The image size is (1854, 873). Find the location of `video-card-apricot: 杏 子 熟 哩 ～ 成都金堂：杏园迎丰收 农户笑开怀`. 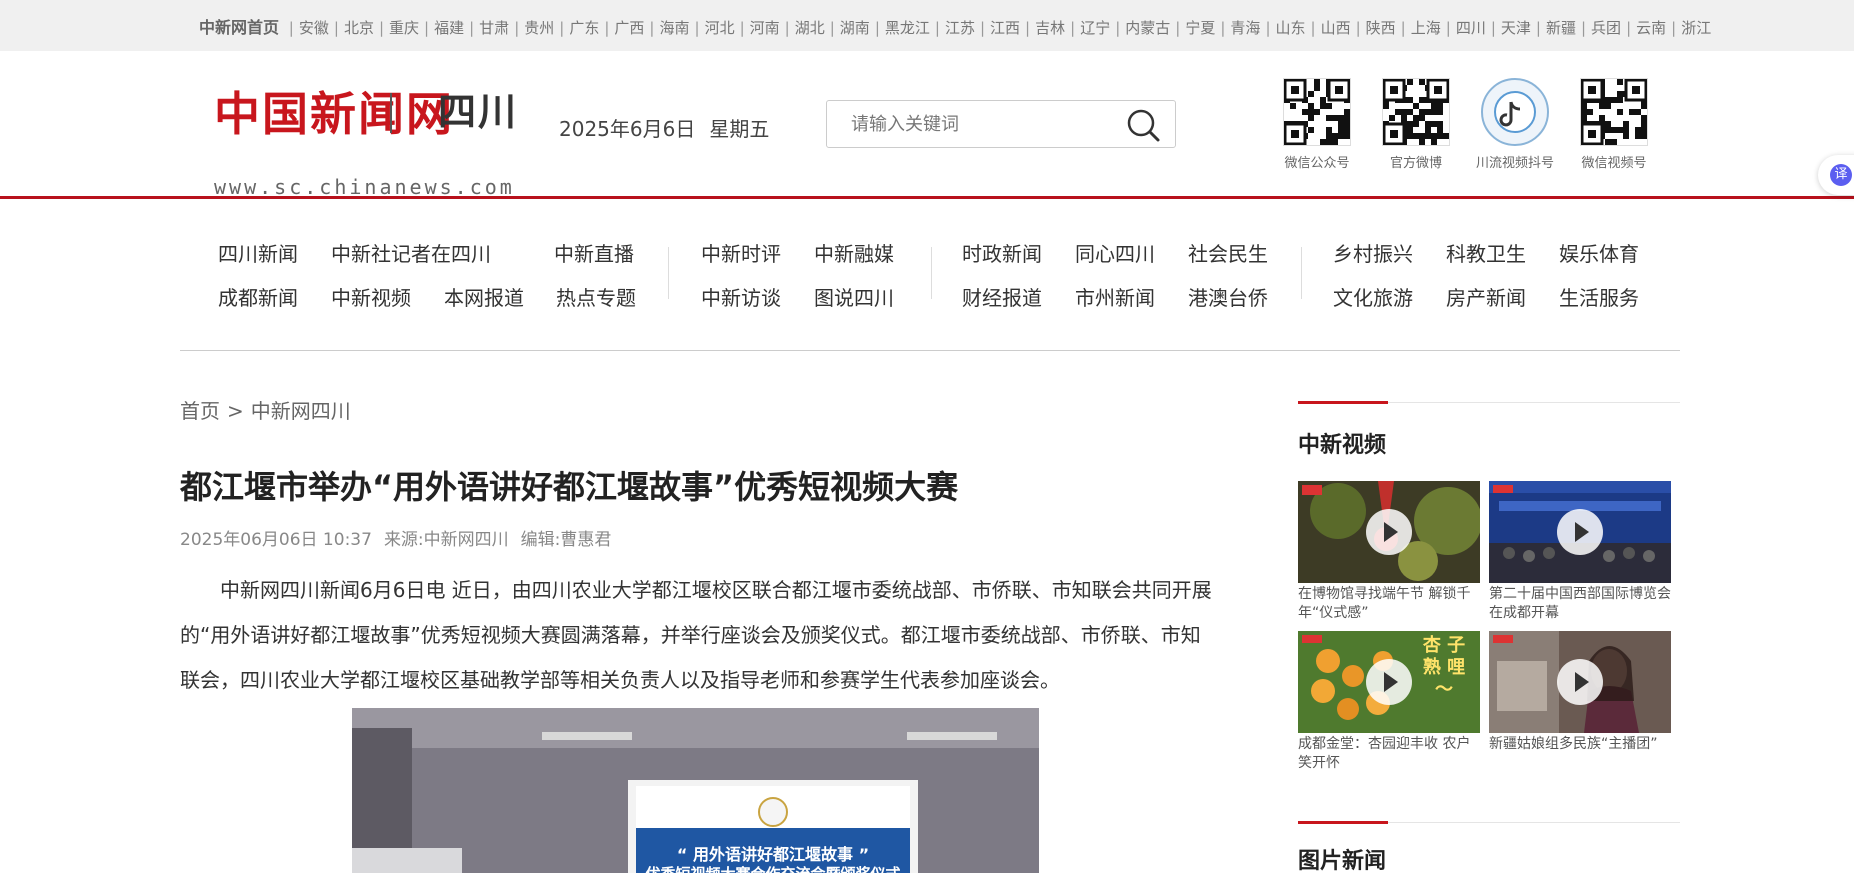

video-card-apricot: 杏 子 熟 哩 ～ 成都金堂：杏园迎丰收 农户笑开怀 is located at coordinates (1389, 703).